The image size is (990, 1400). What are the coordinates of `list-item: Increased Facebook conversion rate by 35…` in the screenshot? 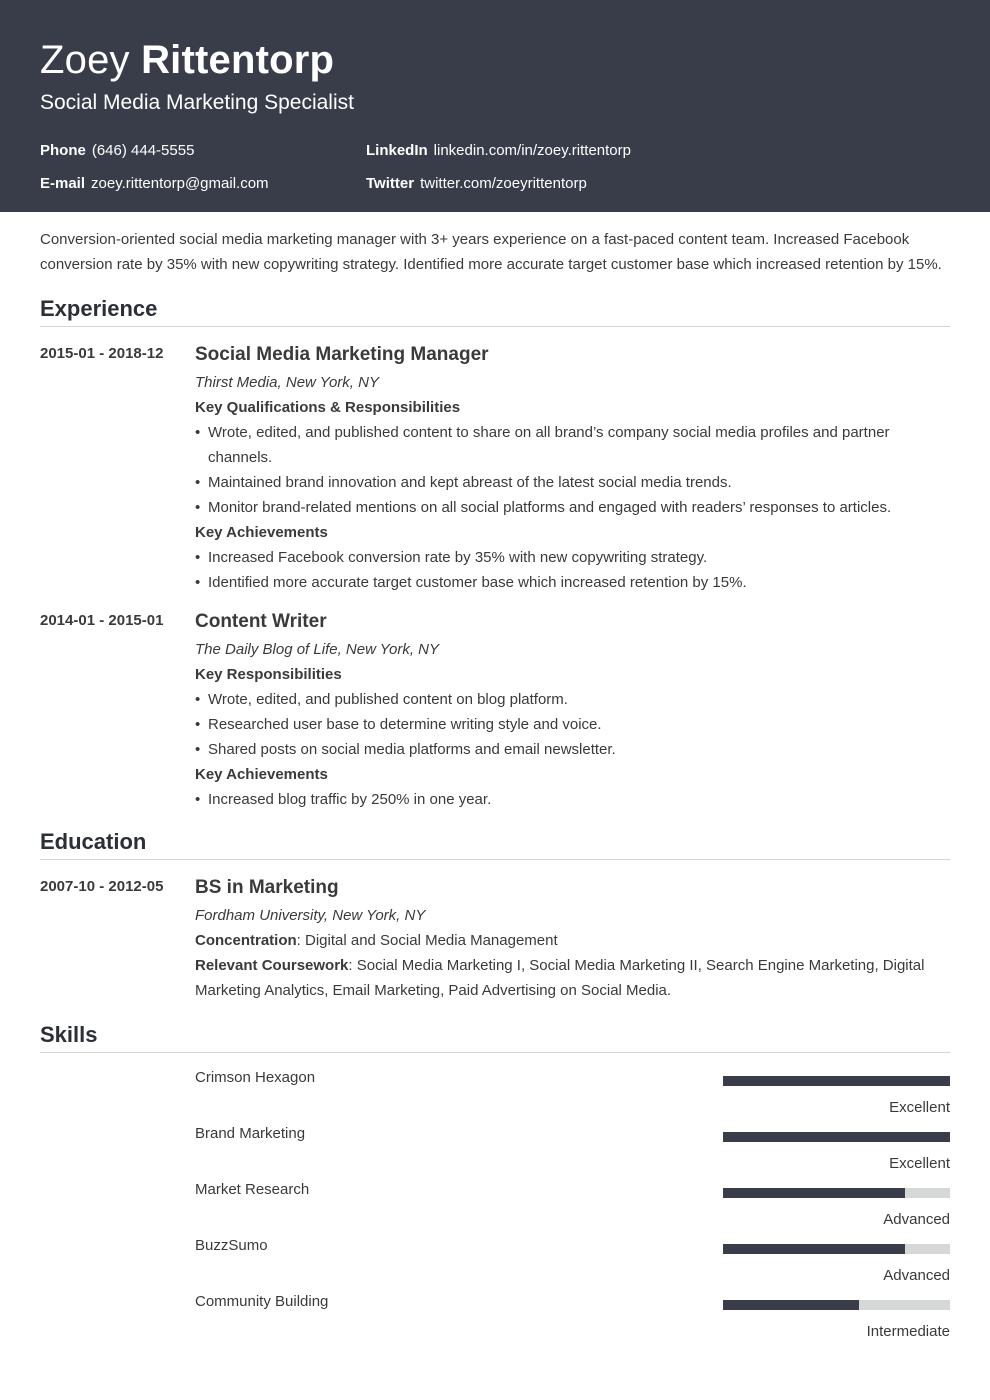 It's located at (572, 557).